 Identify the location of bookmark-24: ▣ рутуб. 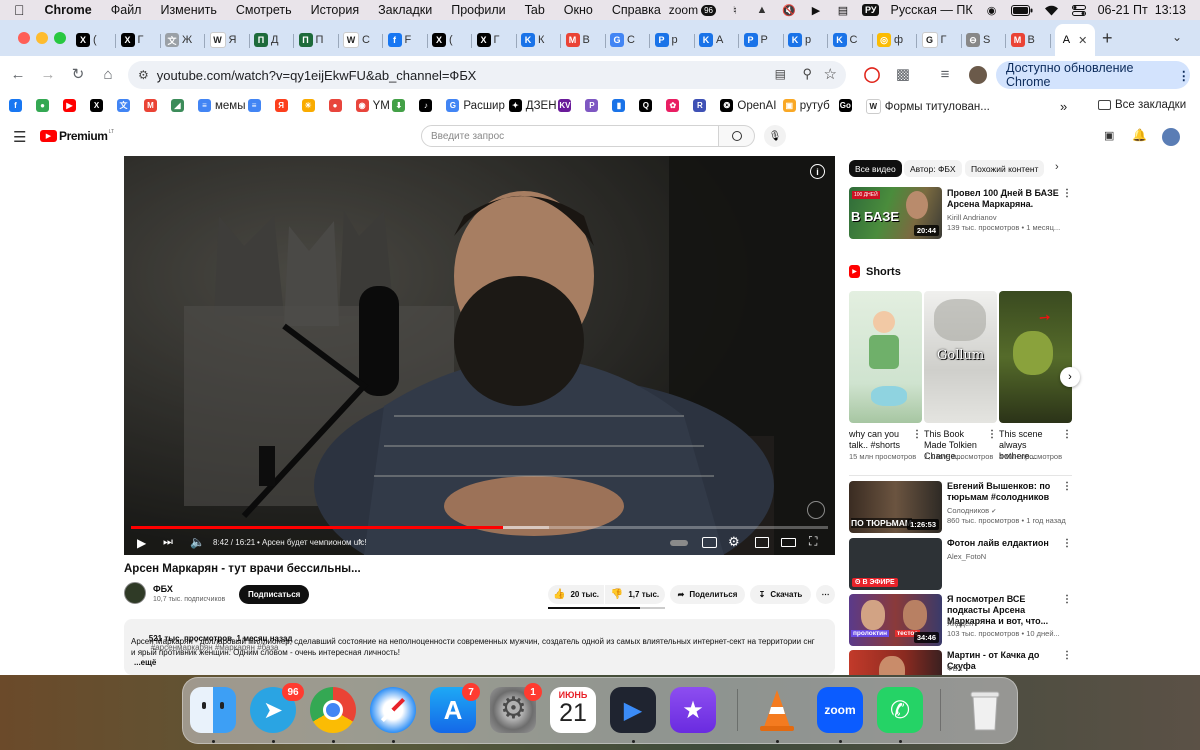
(806, 105).